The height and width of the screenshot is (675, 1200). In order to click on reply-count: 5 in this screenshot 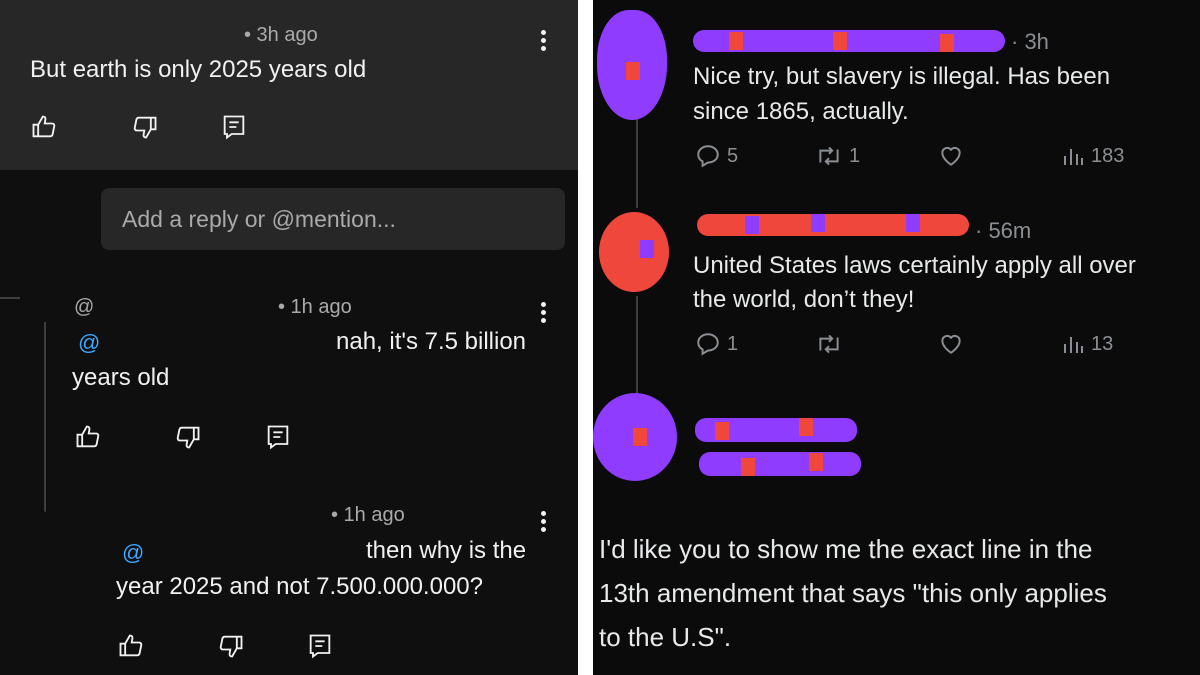, I will do `click(733, 155)`.